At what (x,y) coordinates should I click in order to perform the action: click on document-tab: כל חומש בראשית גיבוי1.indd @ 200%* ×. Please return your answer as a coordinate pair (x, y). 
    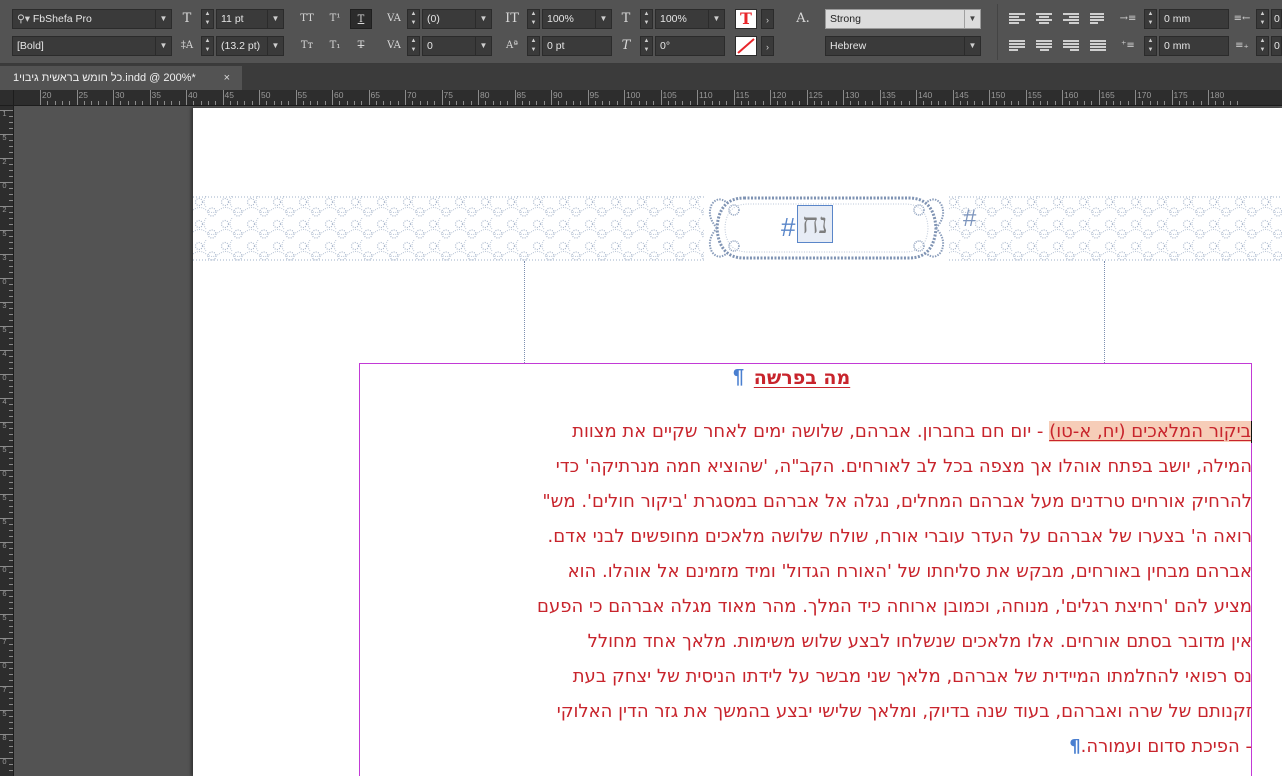
    Looking at the image, I should click on (121, 78).